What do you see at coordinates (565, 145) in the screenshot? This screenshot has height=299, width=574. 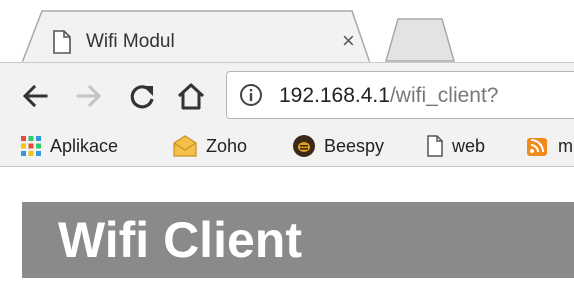 I see `bookmark-label: m` at bounding box center [565, 145].